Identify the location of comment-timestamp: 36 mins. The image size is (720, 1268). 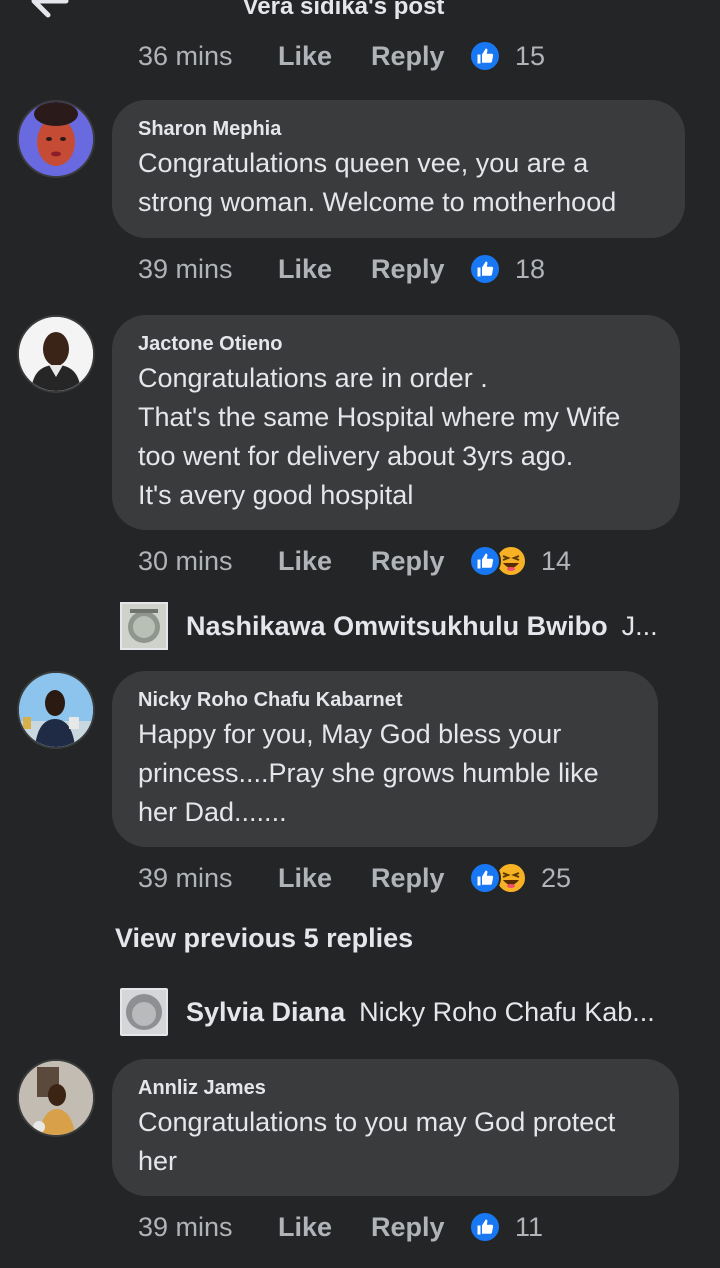
(185, 55).